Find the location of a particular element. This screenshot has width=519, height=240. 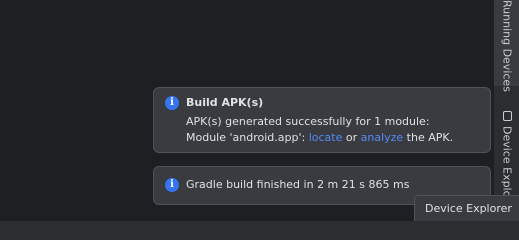

right-tool-window-strip: Running Devices Device Explorer is located at coordinates (506, 110).